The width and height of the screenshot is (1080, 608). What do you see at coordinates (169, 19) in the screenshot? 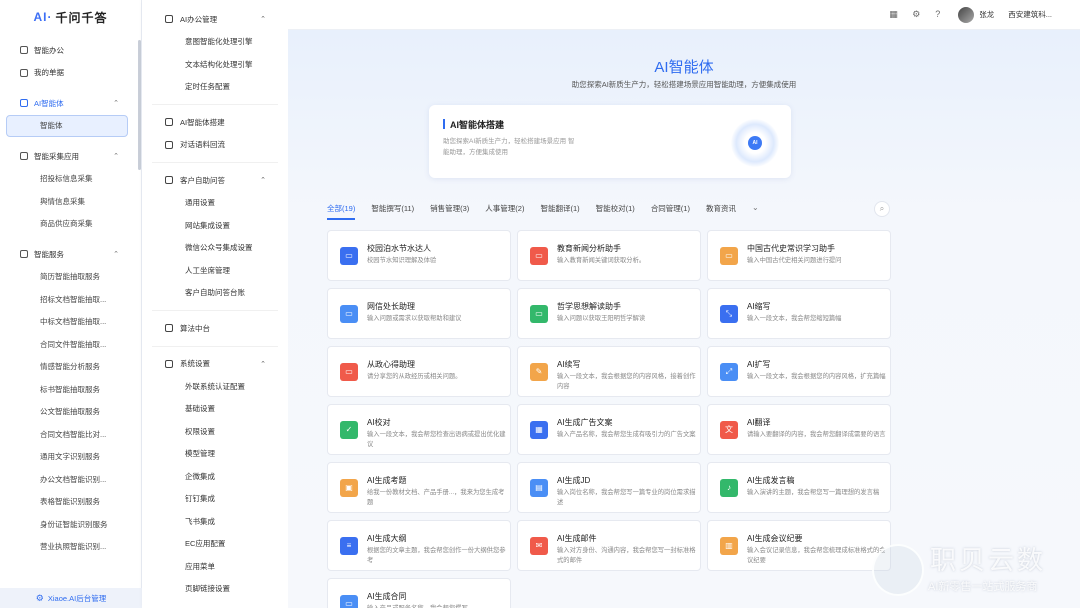
I see `office-icon` at bounding box center [169, 19].